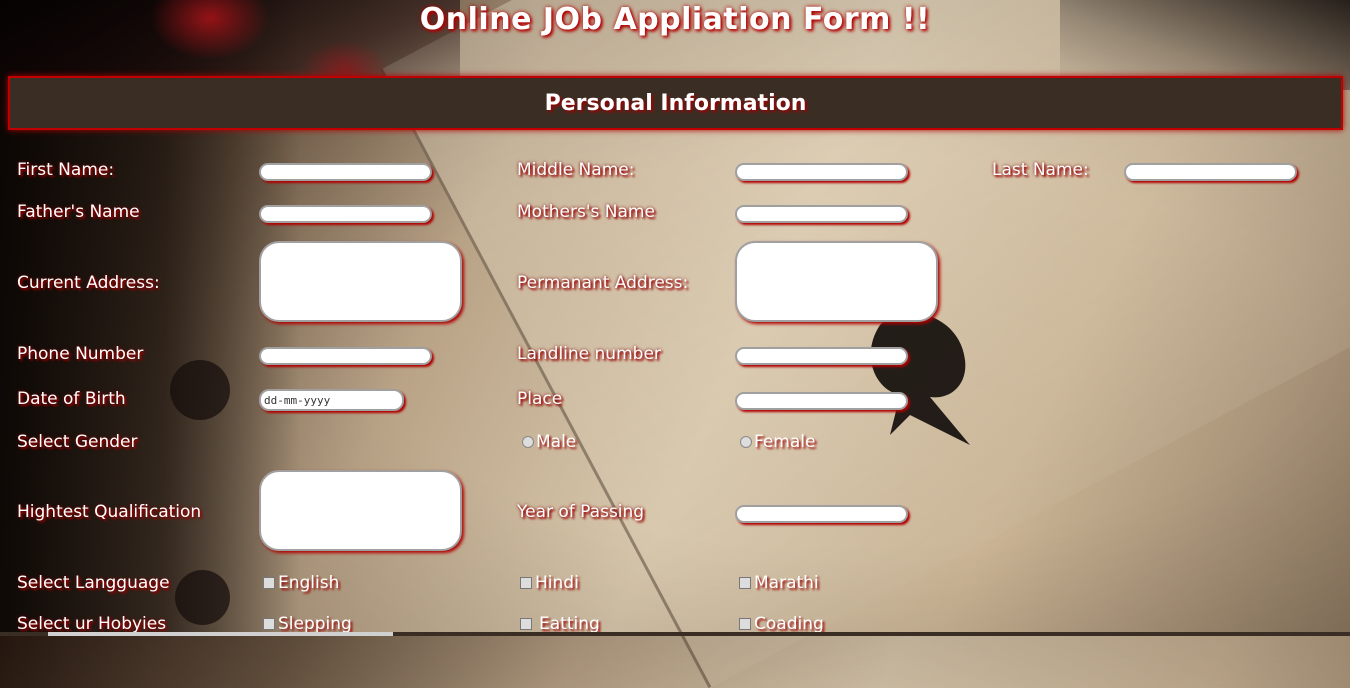  Describe the element at coordinates (821, 214) in the screenshot. I see `mother-name-input` at that location.